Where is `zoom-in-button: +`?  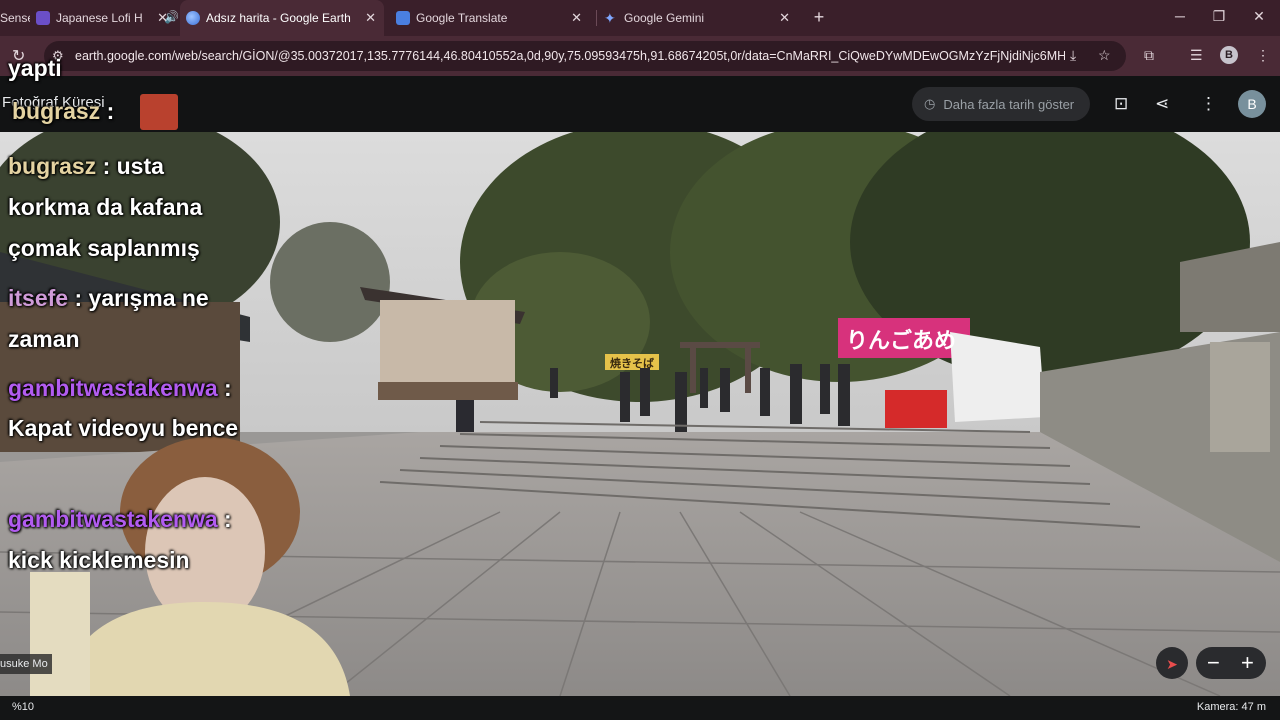
zoom-in-button: + is located at coordinates (1247, 663).